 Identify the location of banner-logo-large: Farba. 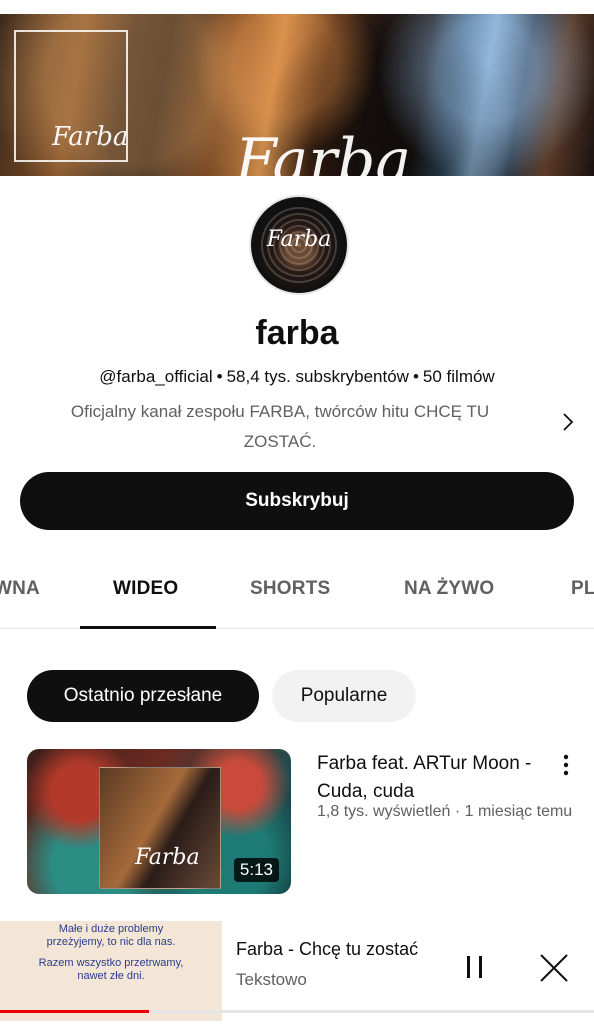
(323, 151).